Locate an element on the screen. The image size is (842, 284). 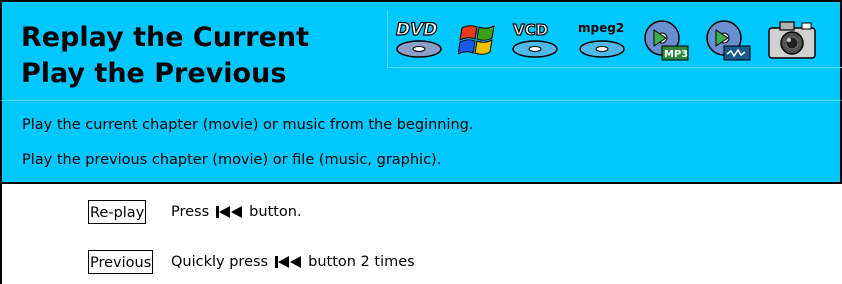
svg-text: MP3 is located at coordinates (676, 54).